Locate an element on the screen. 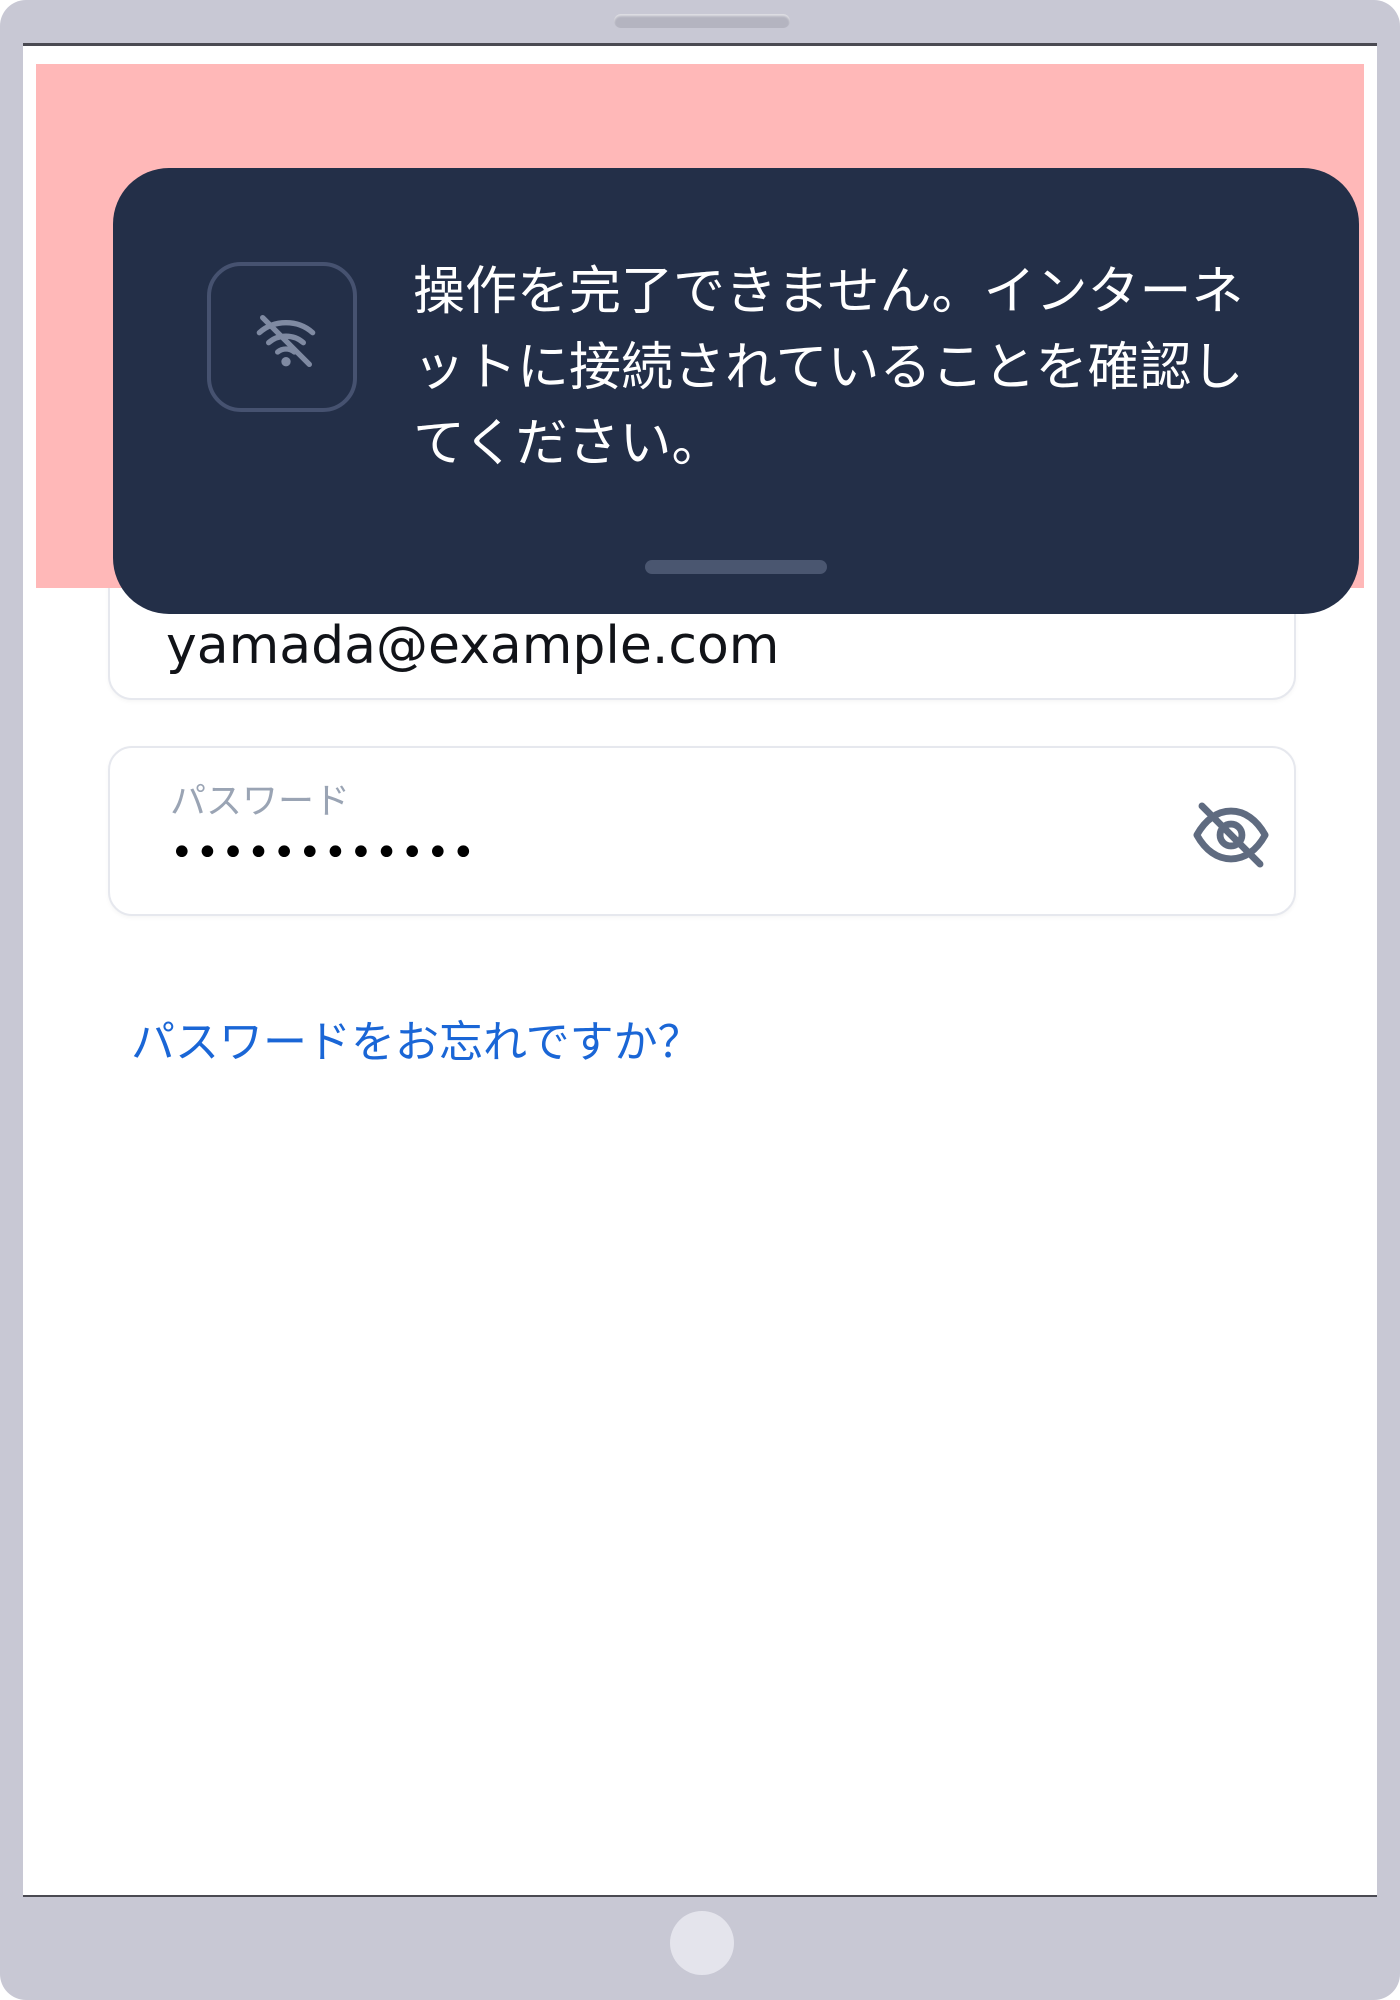  email-value: yamada@example.com is located at coordinates (472, 646).